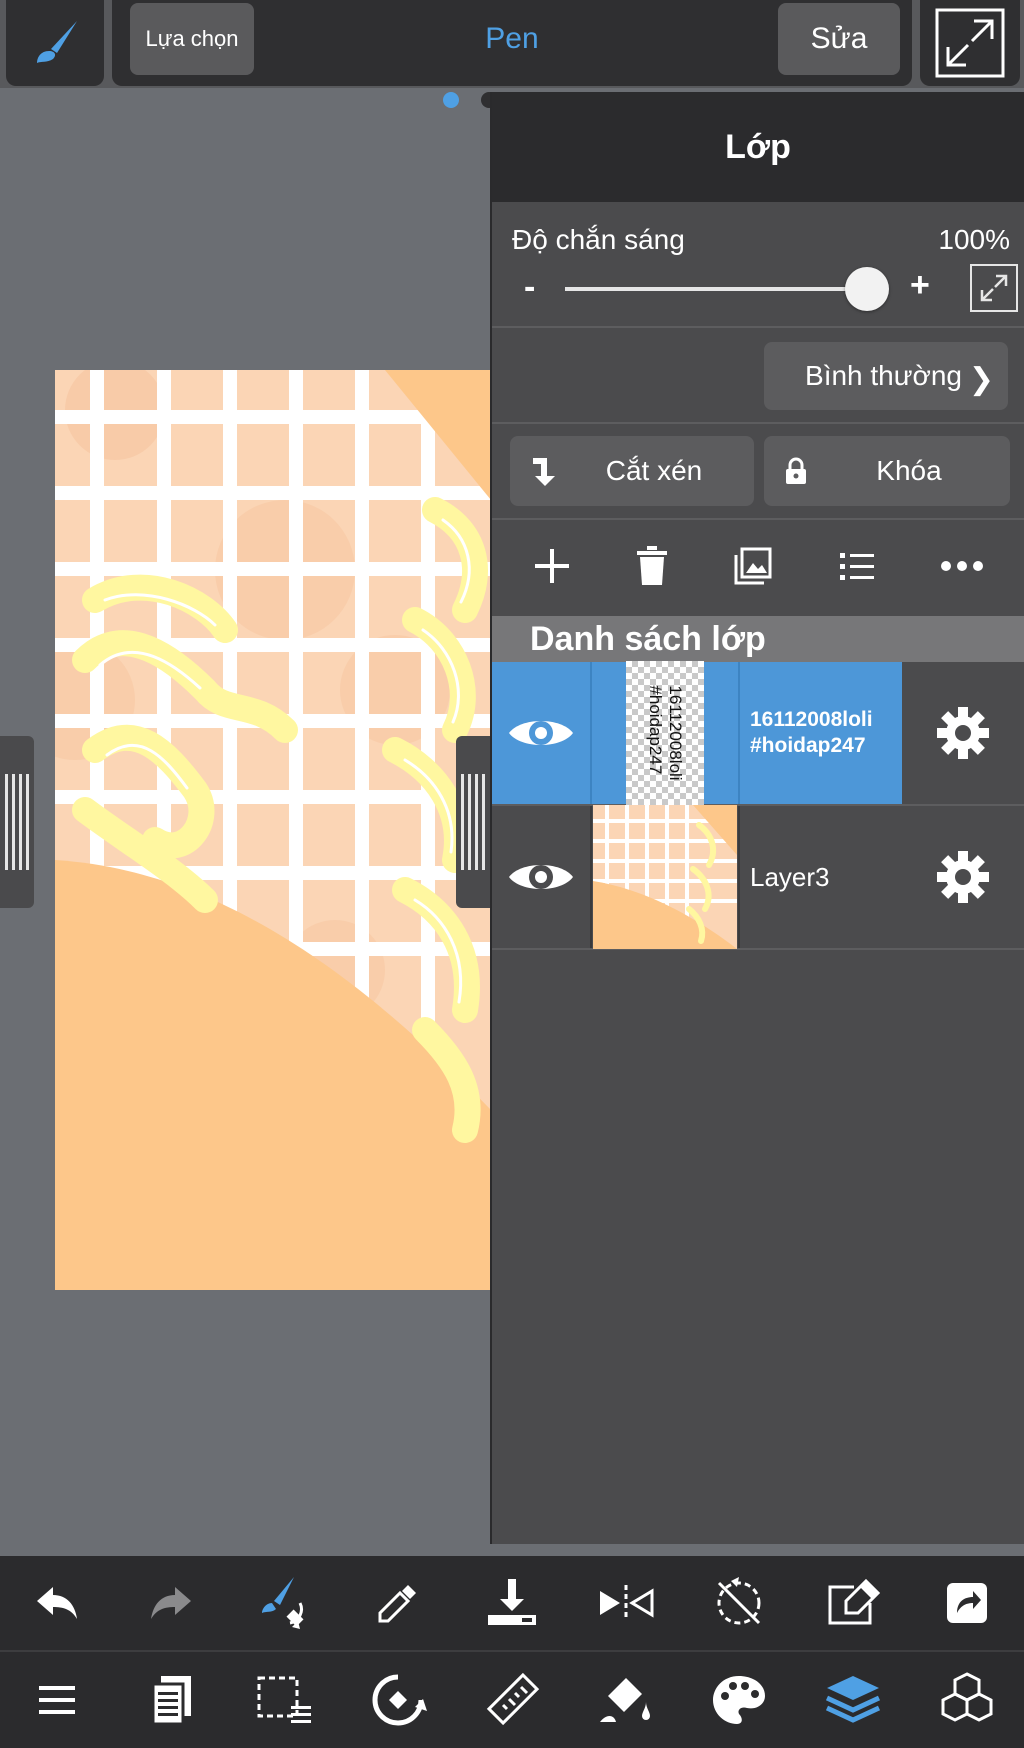  Describe the element at coordinates (739, 1700) in the screenshot. I see `palette-icon` at that location.